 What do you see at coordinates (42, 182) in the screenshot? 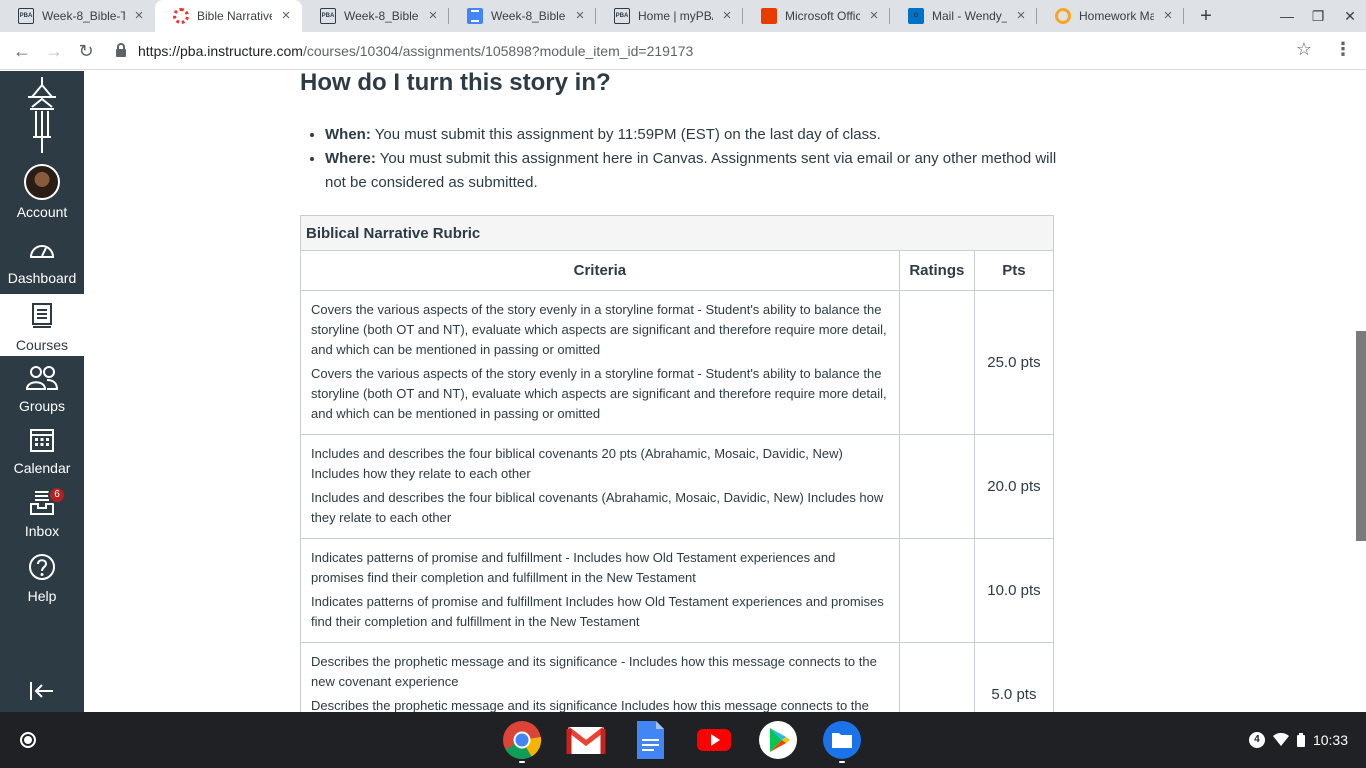
I see `avatar` at bounding box center [42, 182].